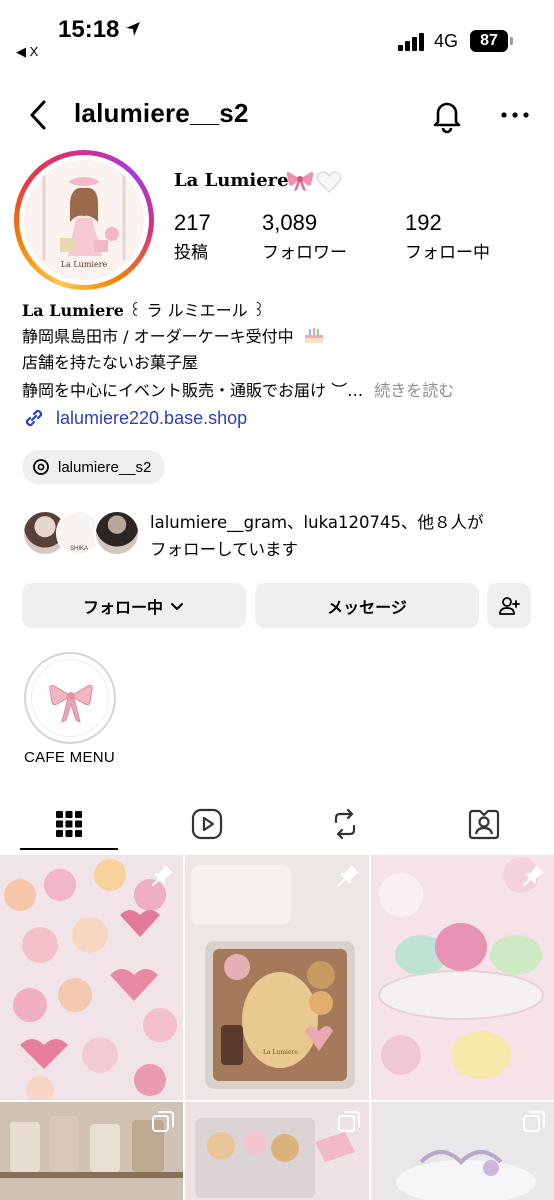 Image resolution: width=554 pixels, height=1200 pixels. I want to click on highlight-label: CAFE MENU, so click(70, 757).